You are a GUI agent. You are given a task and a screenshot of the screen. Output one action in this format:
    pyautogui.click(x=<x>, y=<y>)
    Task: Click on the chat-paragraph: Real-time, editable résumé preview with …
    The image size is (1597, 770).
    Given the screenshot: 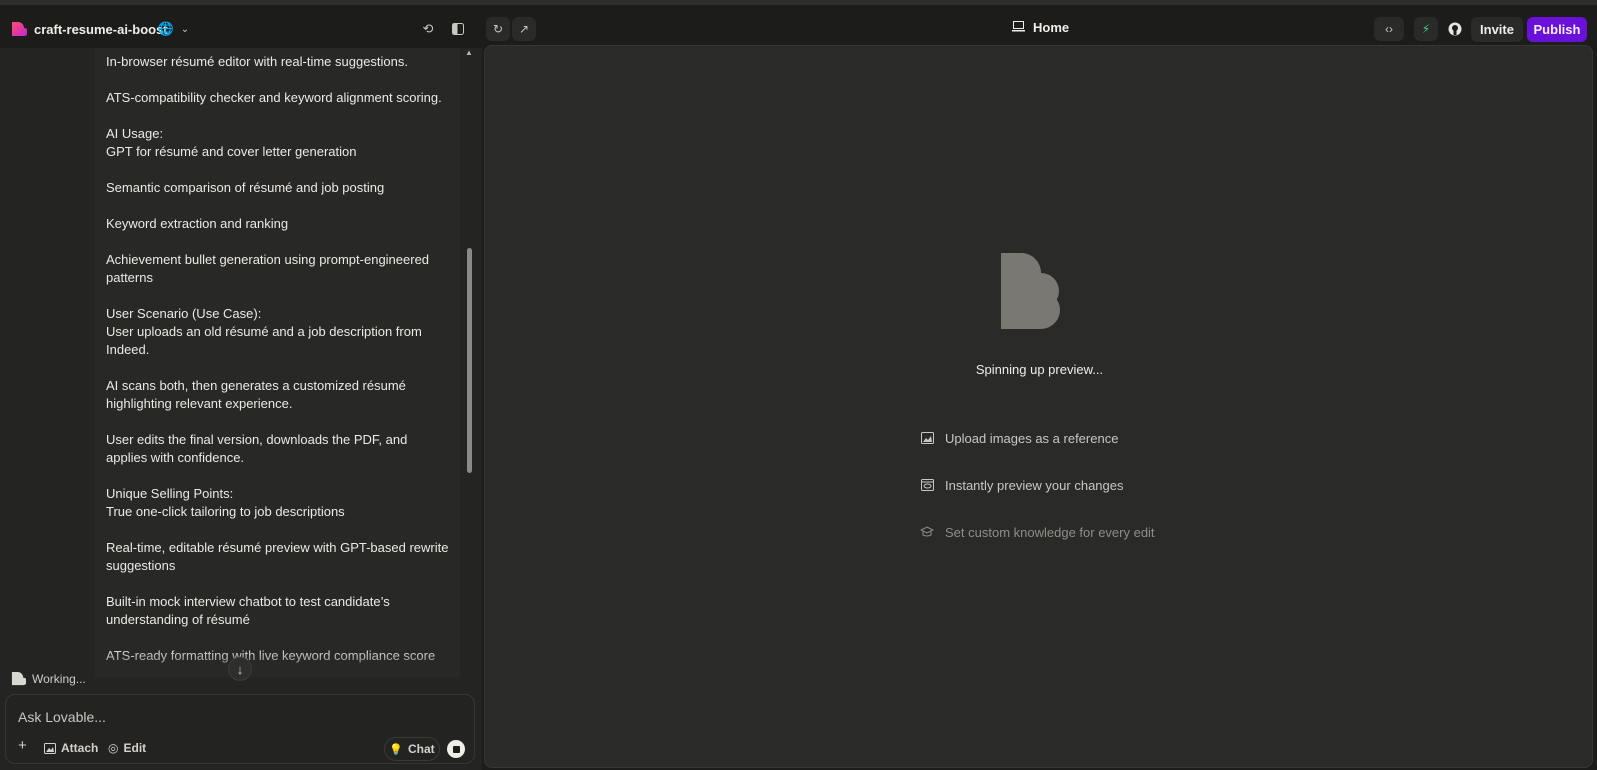 What is the action you would take?
    pyautogui.click(x=277, y=556)
    